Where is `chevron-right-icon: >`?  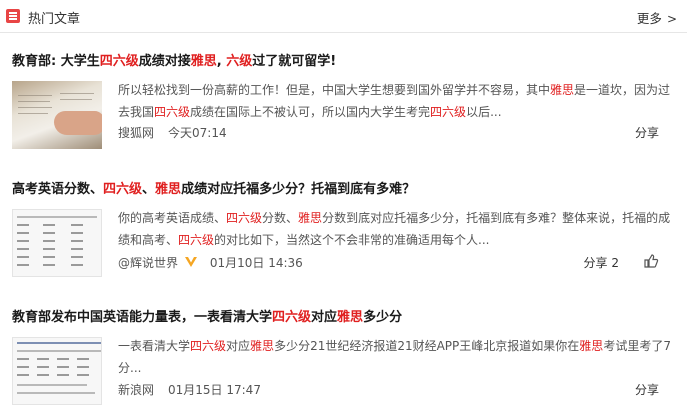 chevron-right-icon: > is located at coordinates (671, 19).